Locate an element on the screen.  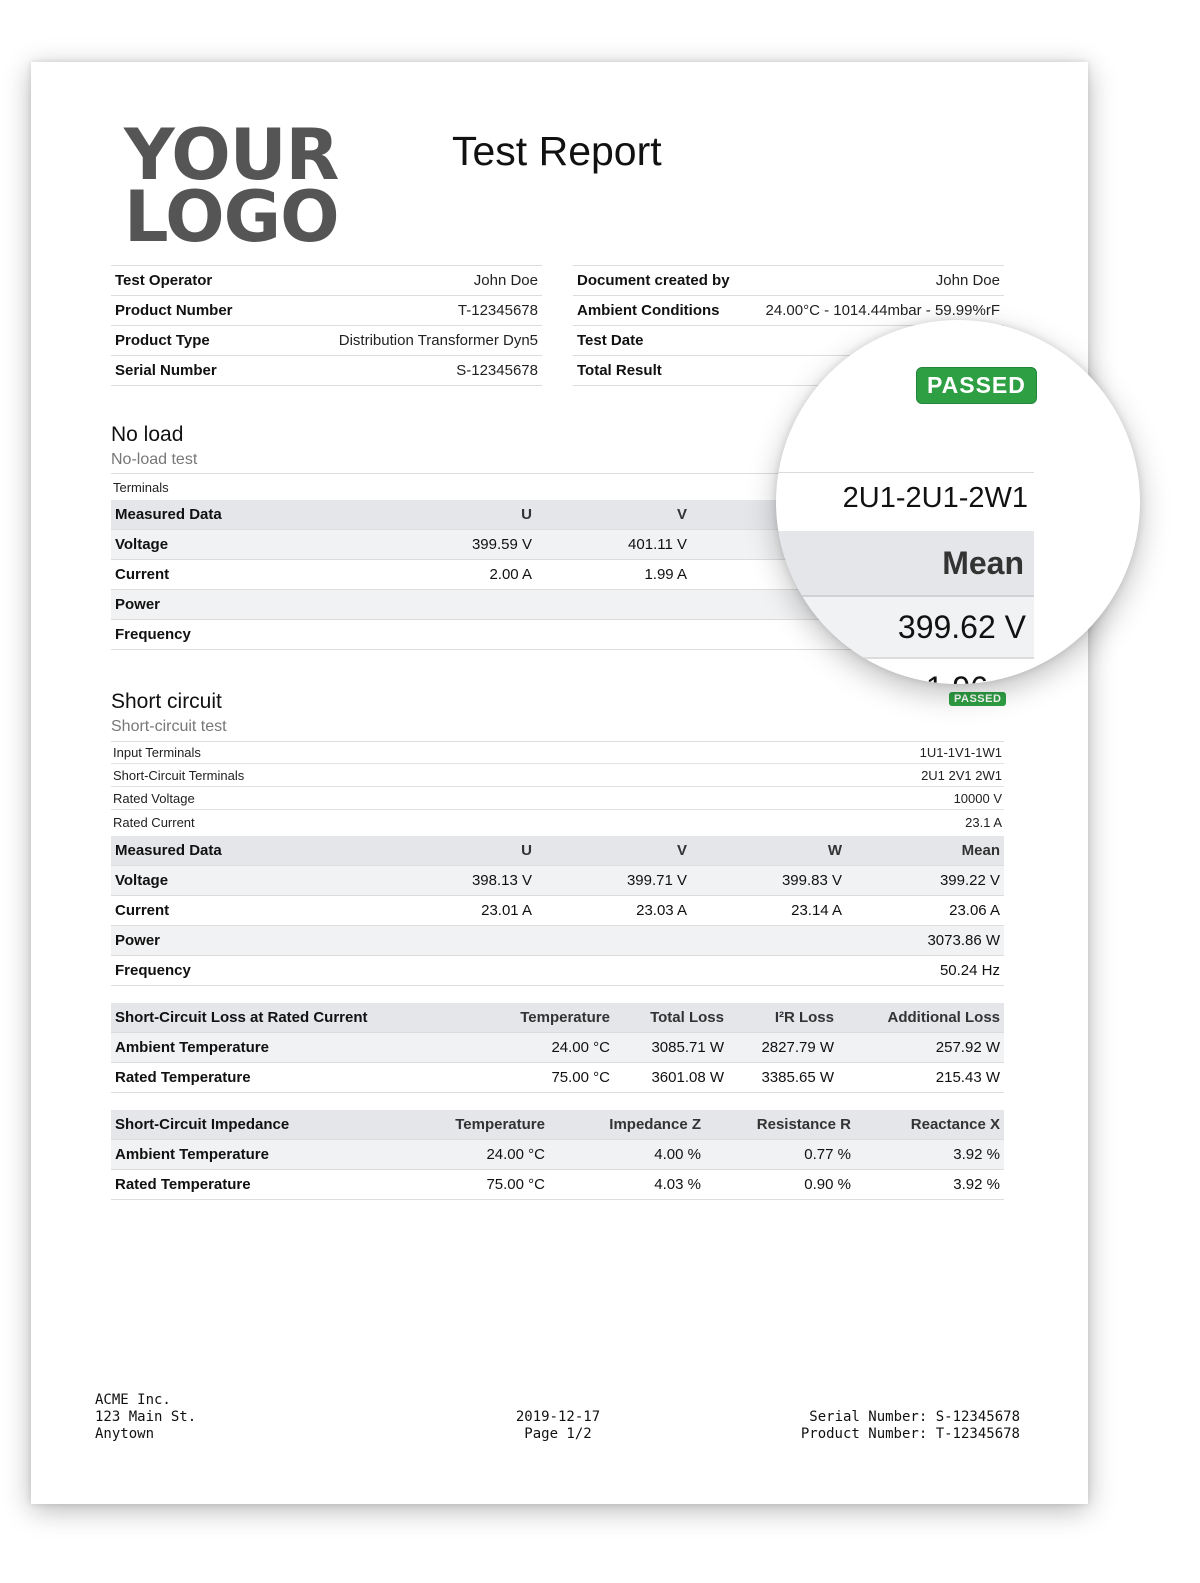
row-label: Frequency is located at coordinates (246, 634).